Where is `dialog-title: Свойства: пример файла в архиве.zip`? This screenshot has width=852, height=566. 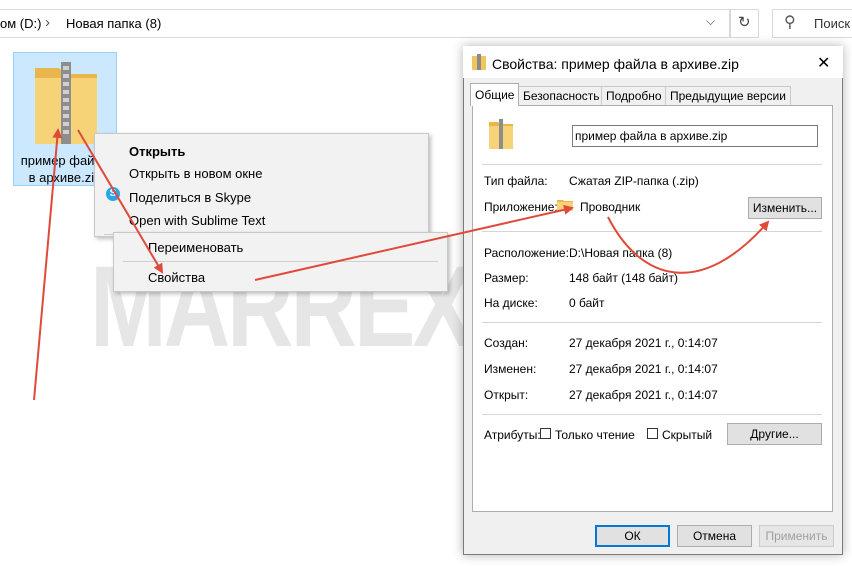 dialog-title: Свойства: пример файла в архиве.zip is located at coordinates (615, 64).